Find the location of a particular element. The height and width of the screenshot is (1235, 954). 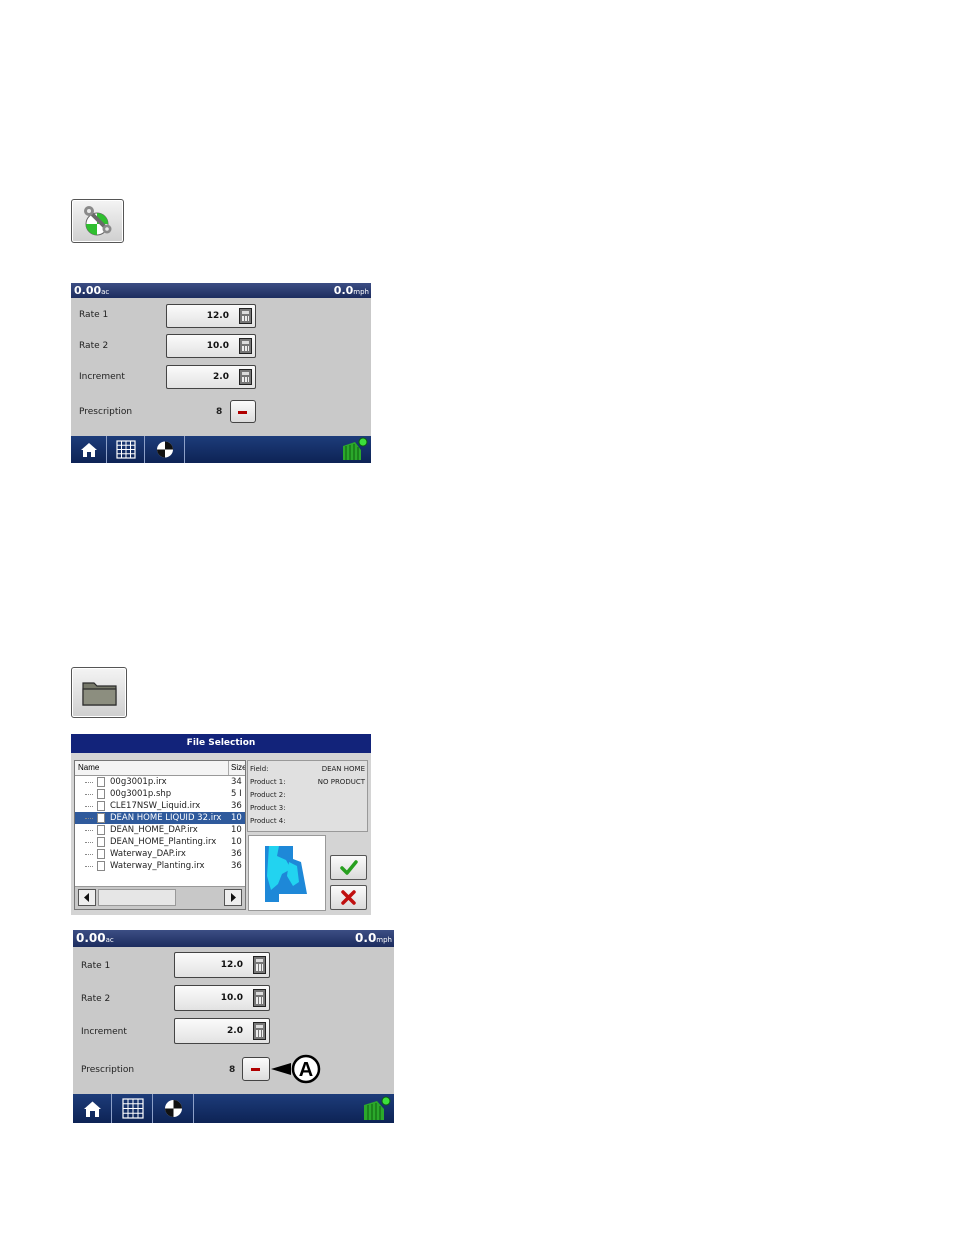

minus-icon is located at coordinates (255, 1069).